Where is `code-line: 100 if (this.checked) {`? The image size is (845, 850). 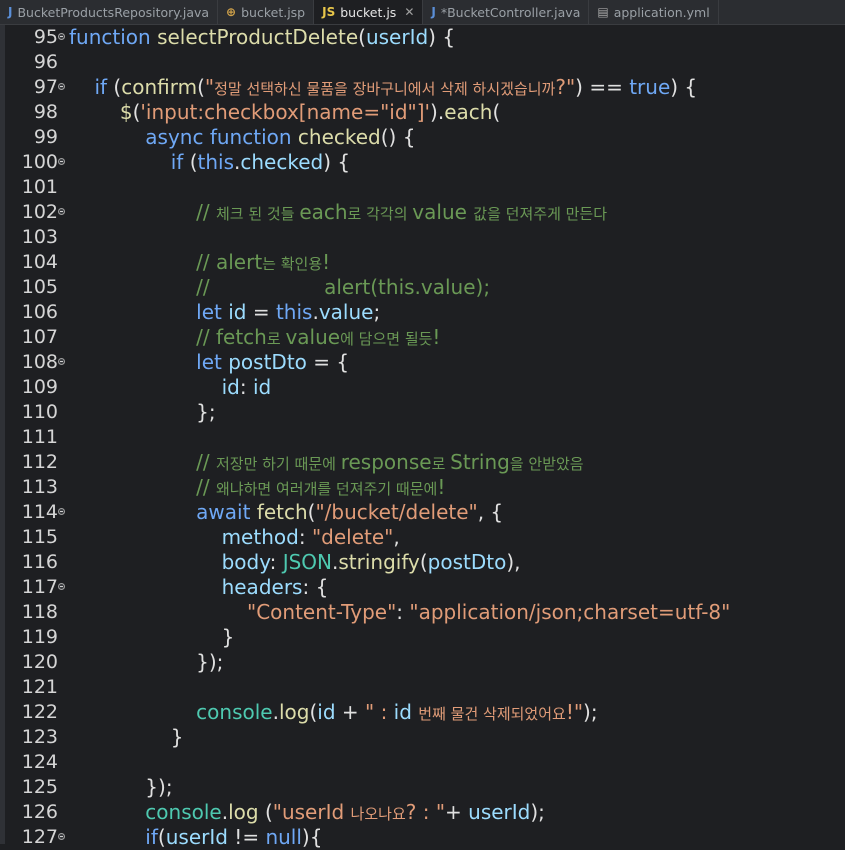 code-line: 100 if (this.checked) { is located at coordinates (422, 162).